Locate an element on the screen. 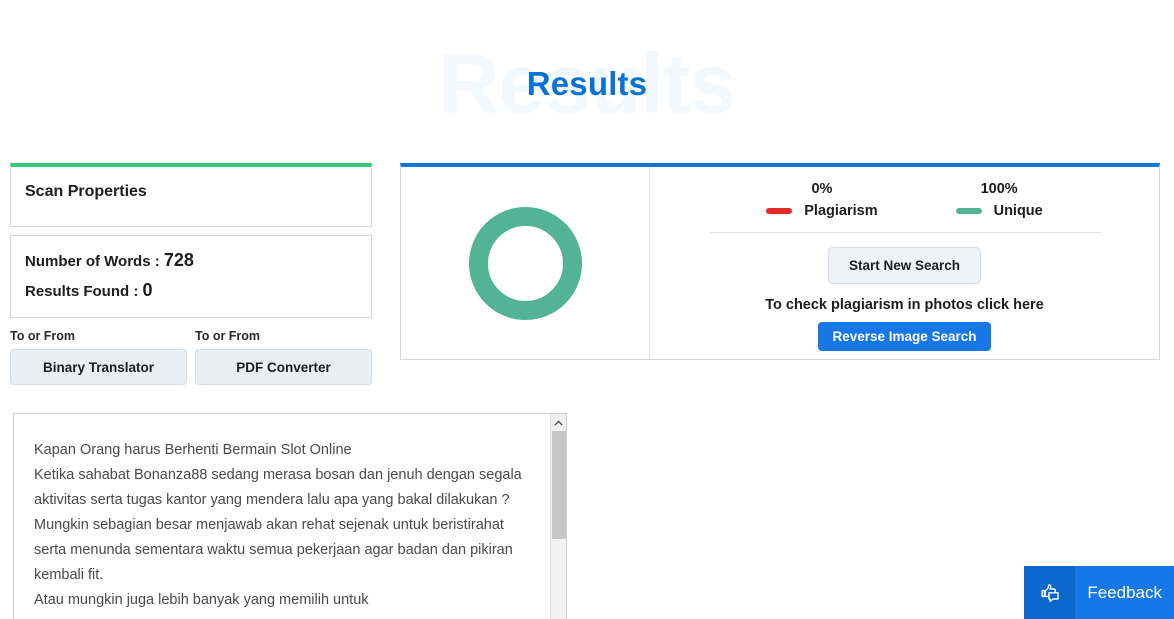 The image size is (1174, 619). legend-unique-percent: 100% is located at coordinates (999, 189).